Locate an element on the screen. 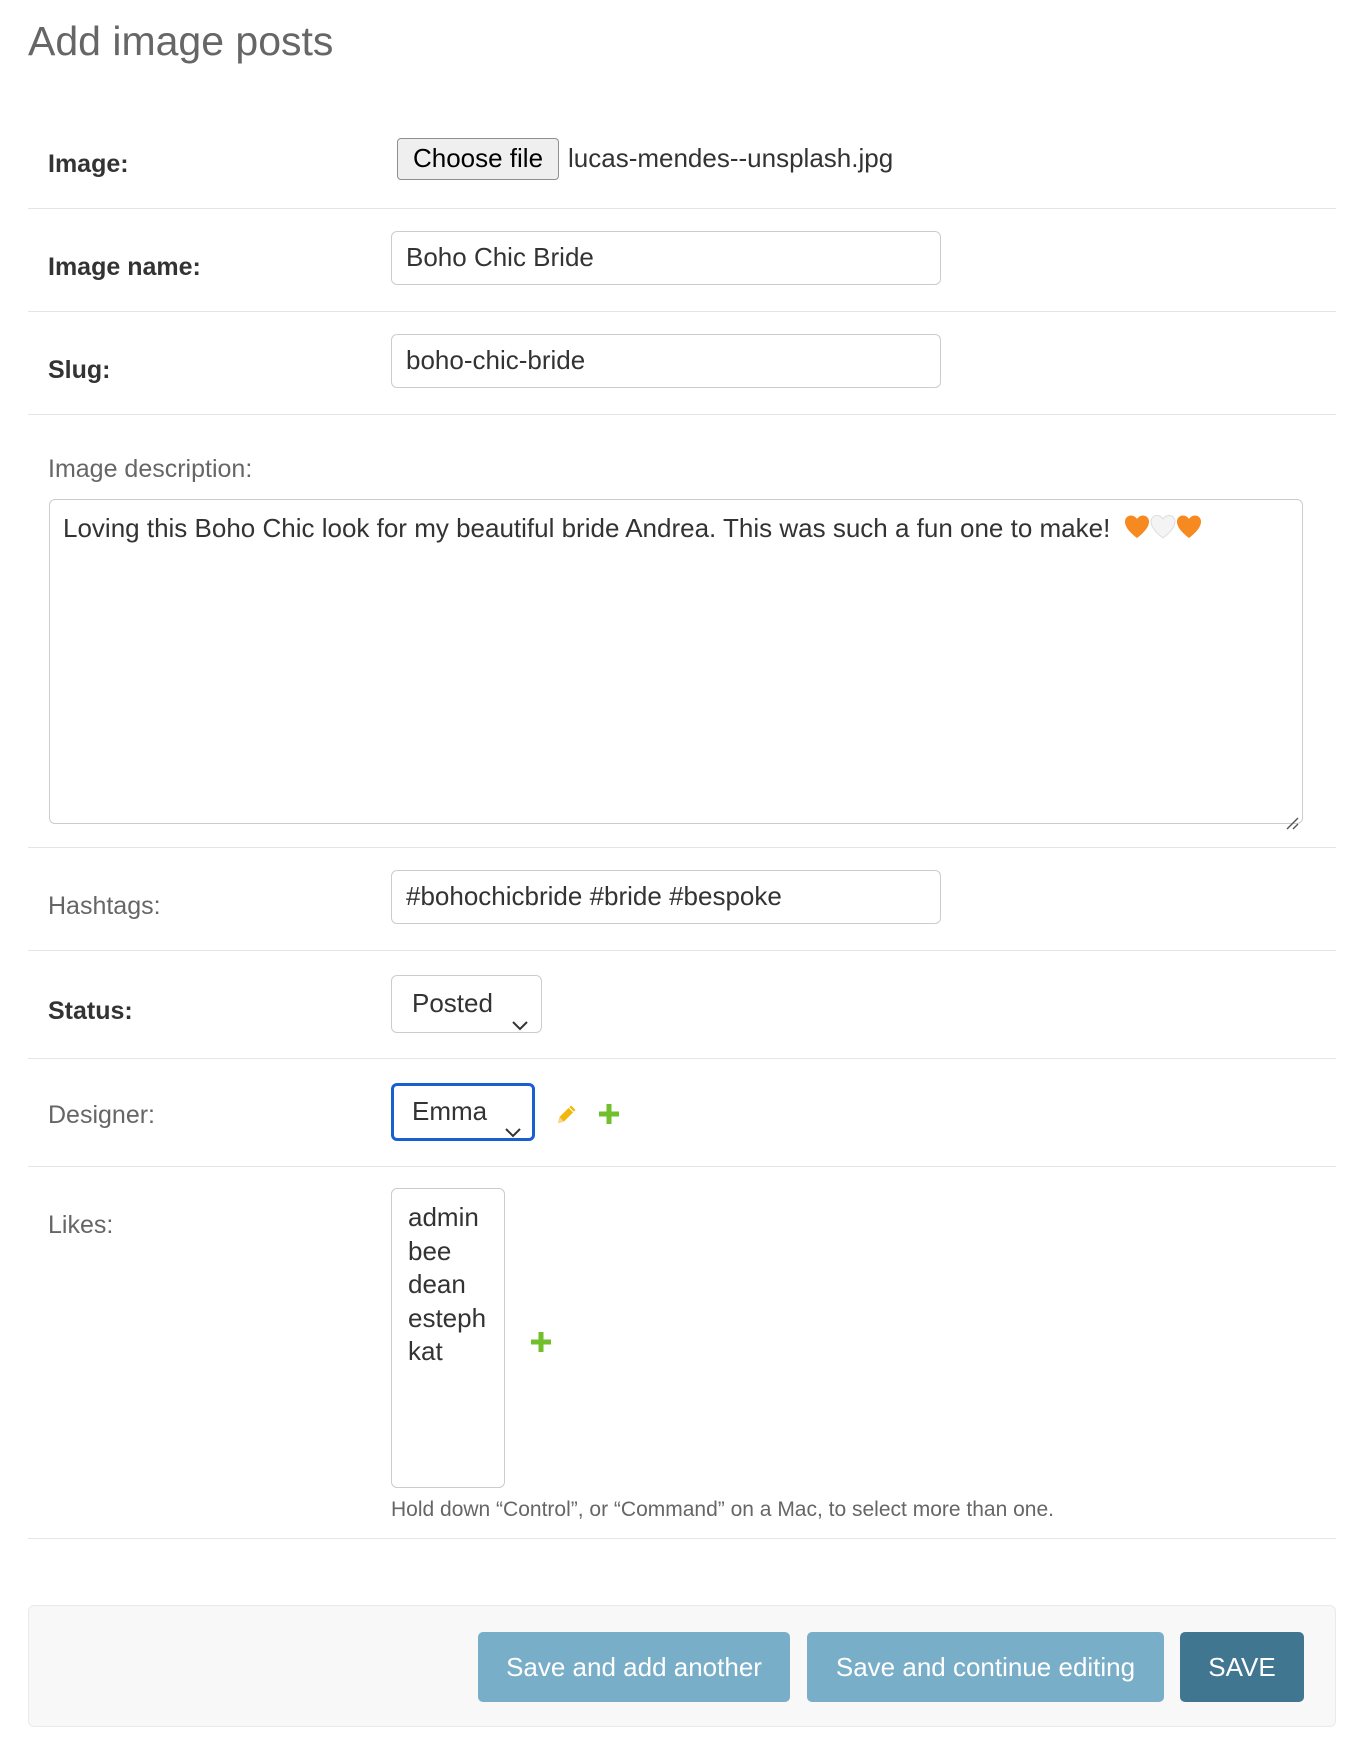  likes-option: dean is located at coordinates (448, 1285).